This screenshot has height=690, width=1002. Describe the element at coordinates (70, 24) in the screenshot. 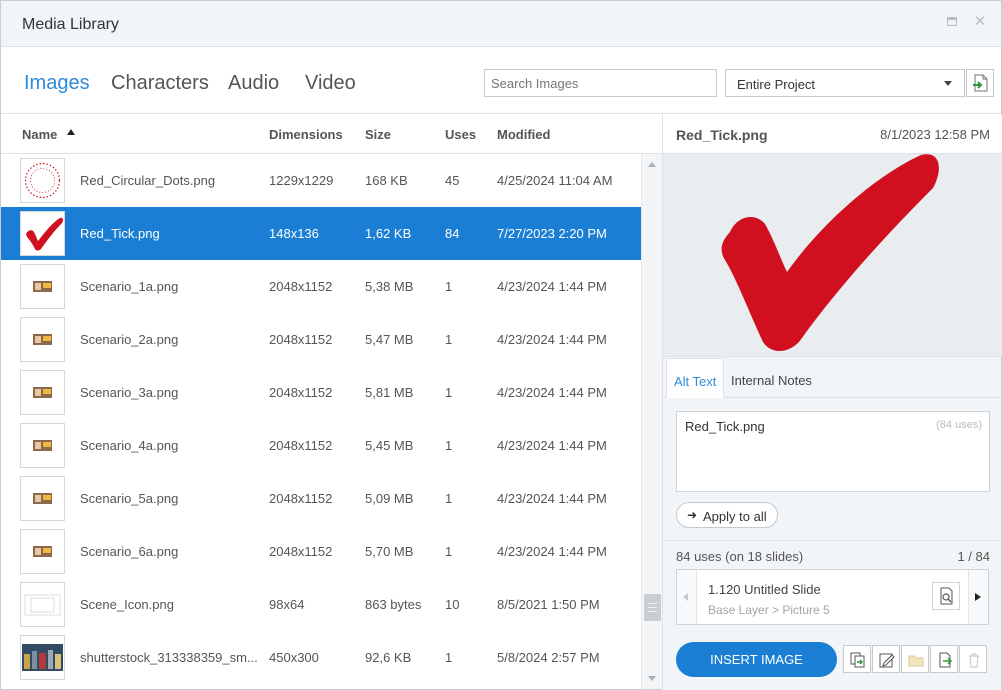

I see `window-title: Media Library` at that location.